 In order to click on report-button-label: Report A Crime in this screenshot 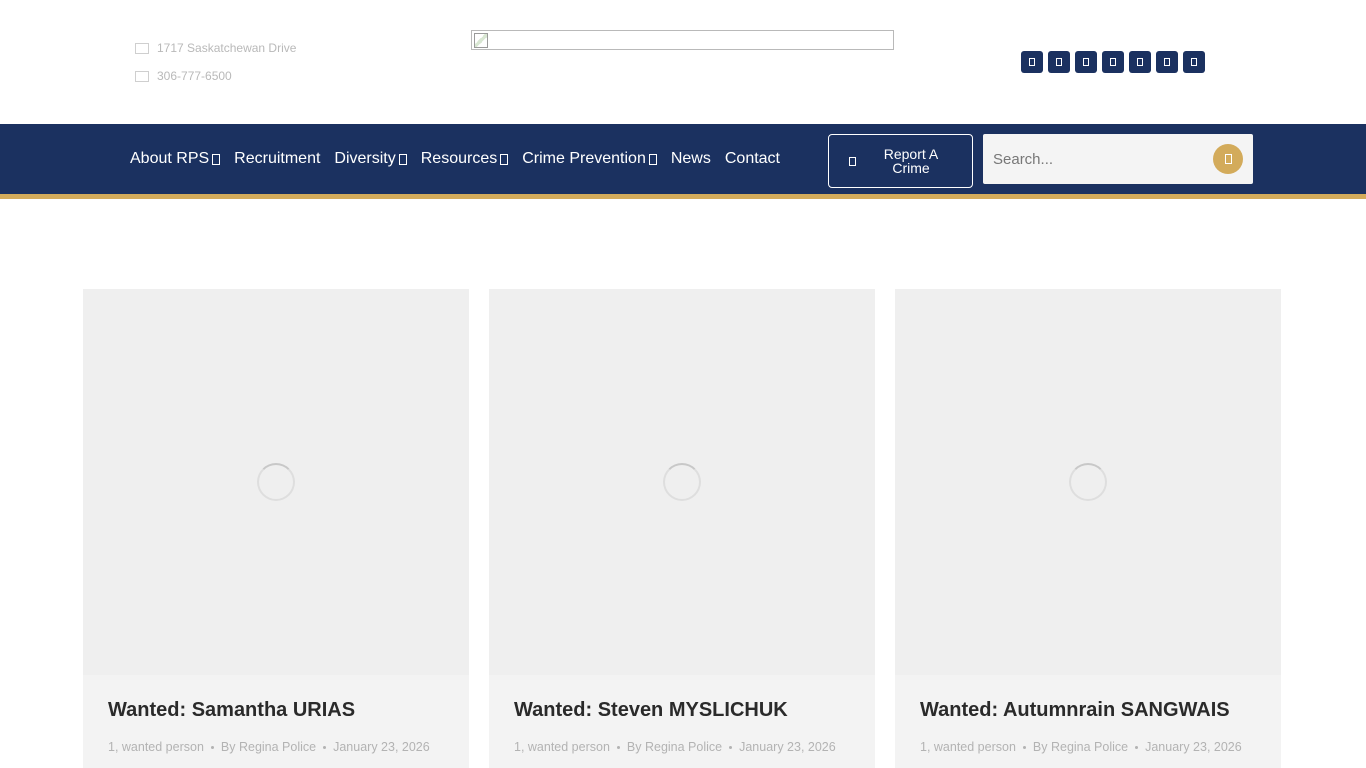, I will do `click(911, 161)`.